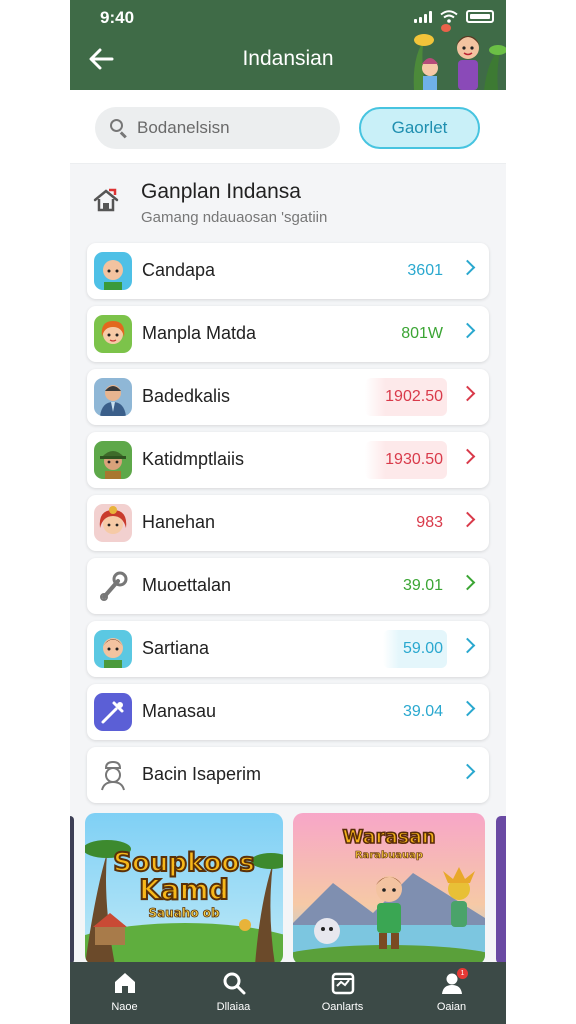  I want to click on avatar-man-icon, so click(113, 397).